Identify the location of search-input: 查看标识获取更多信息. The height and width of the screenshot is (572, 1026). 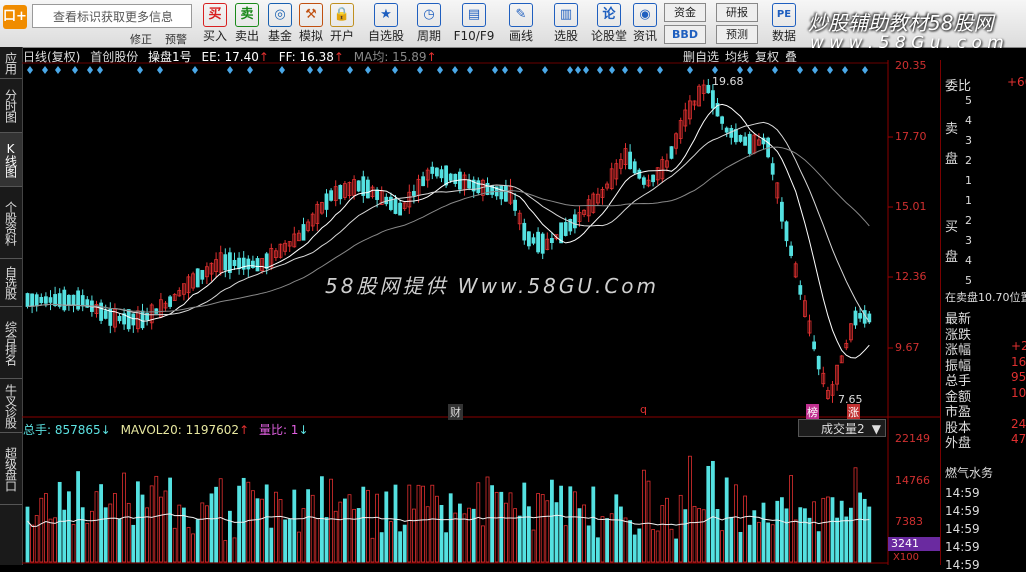
(112, 16).